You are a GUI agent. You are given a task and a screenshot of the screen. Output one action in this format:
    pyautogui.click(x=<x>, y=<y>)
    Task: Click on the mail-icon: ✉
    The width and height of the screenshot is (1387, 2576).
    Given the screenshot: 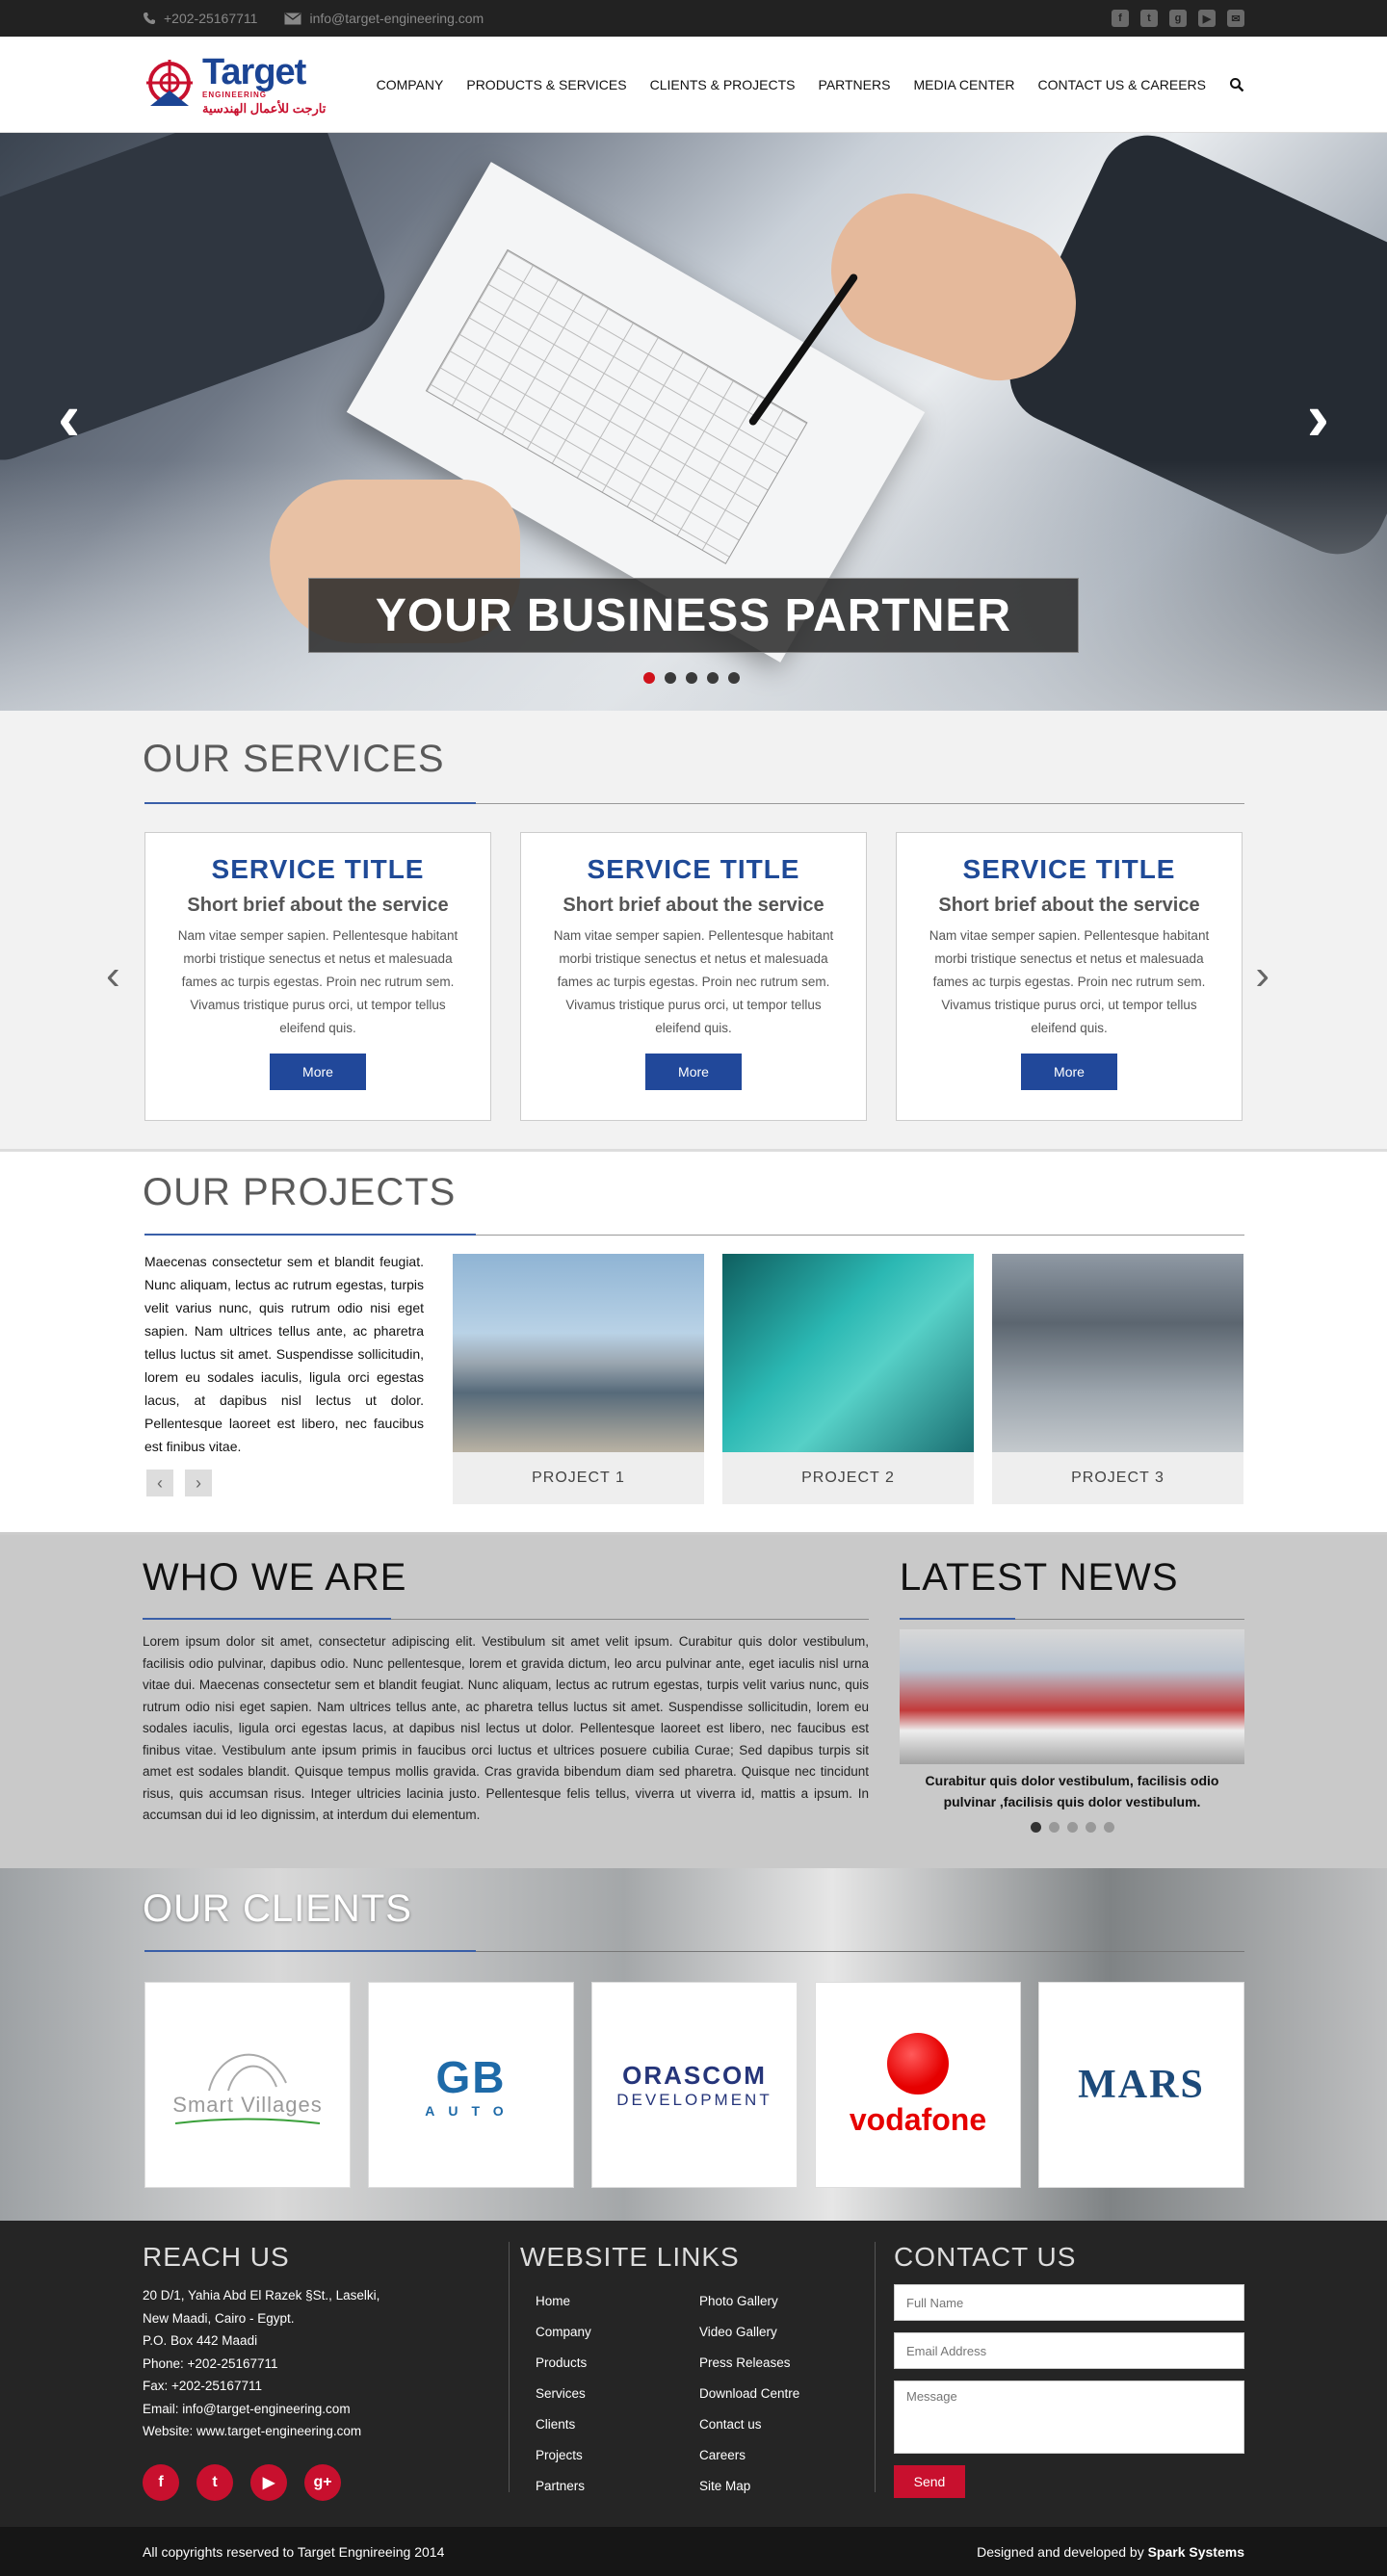 What is the action you would take?
    pyautogui.click(x=1235, y=18)
    